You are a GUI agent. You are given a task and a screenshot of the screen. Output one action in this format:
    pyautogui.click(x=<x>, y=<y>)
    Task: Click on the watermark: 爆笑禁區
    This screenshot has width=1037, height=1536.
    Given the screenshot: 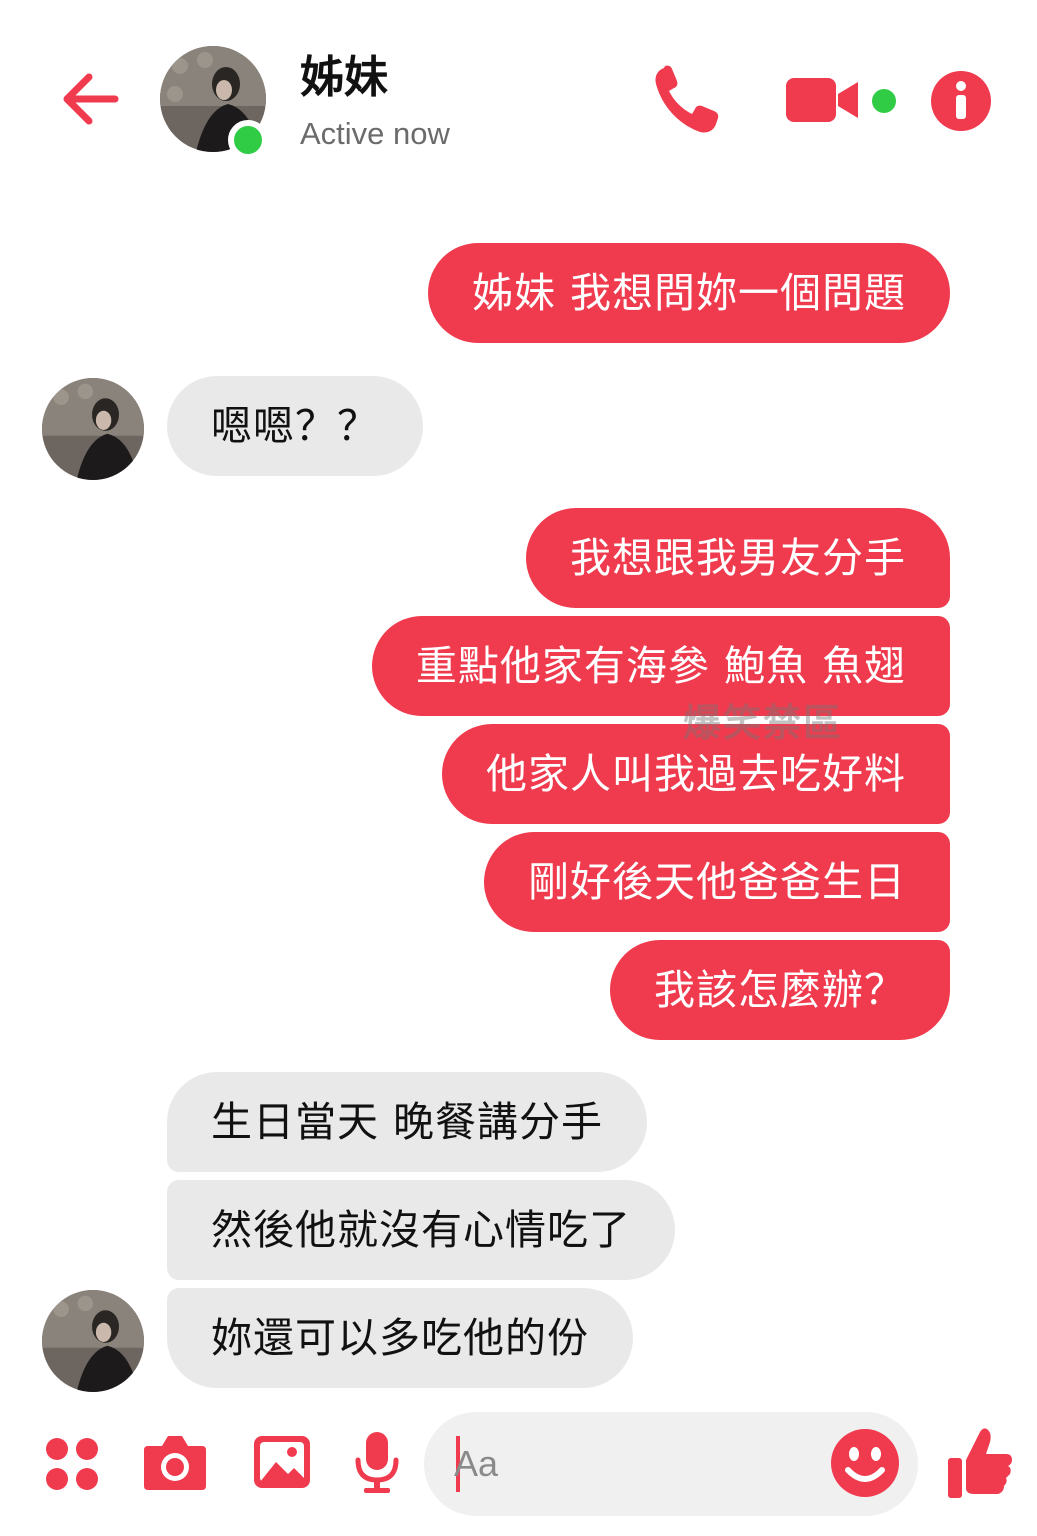 What is the action you would take?
    pyautogui.click(x=763, y=723)
    